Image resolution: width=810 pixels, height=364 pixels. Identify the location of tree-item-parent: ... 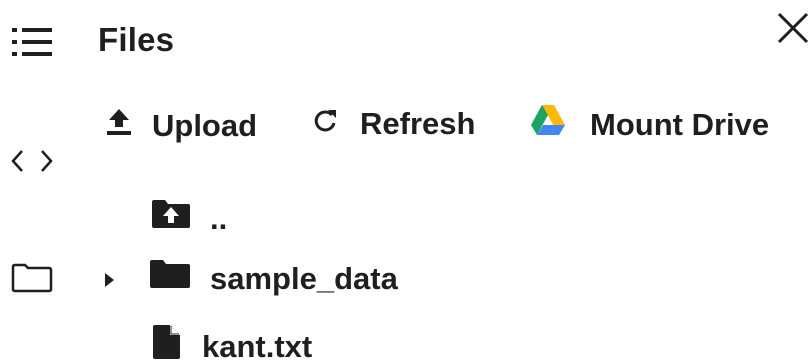
(188, 219).